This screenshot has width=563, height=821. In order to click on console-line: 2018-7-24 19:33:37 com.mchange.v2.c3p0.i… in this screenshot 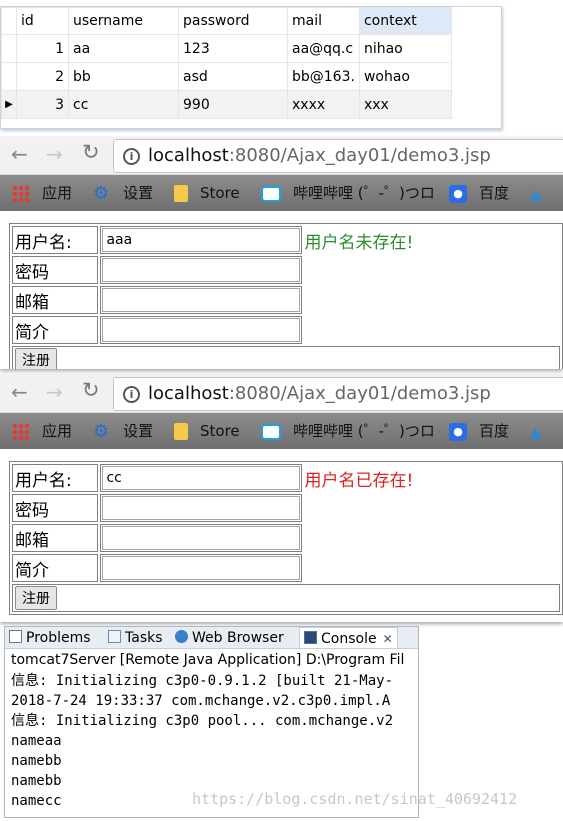, I will do `click(201, 701)`.